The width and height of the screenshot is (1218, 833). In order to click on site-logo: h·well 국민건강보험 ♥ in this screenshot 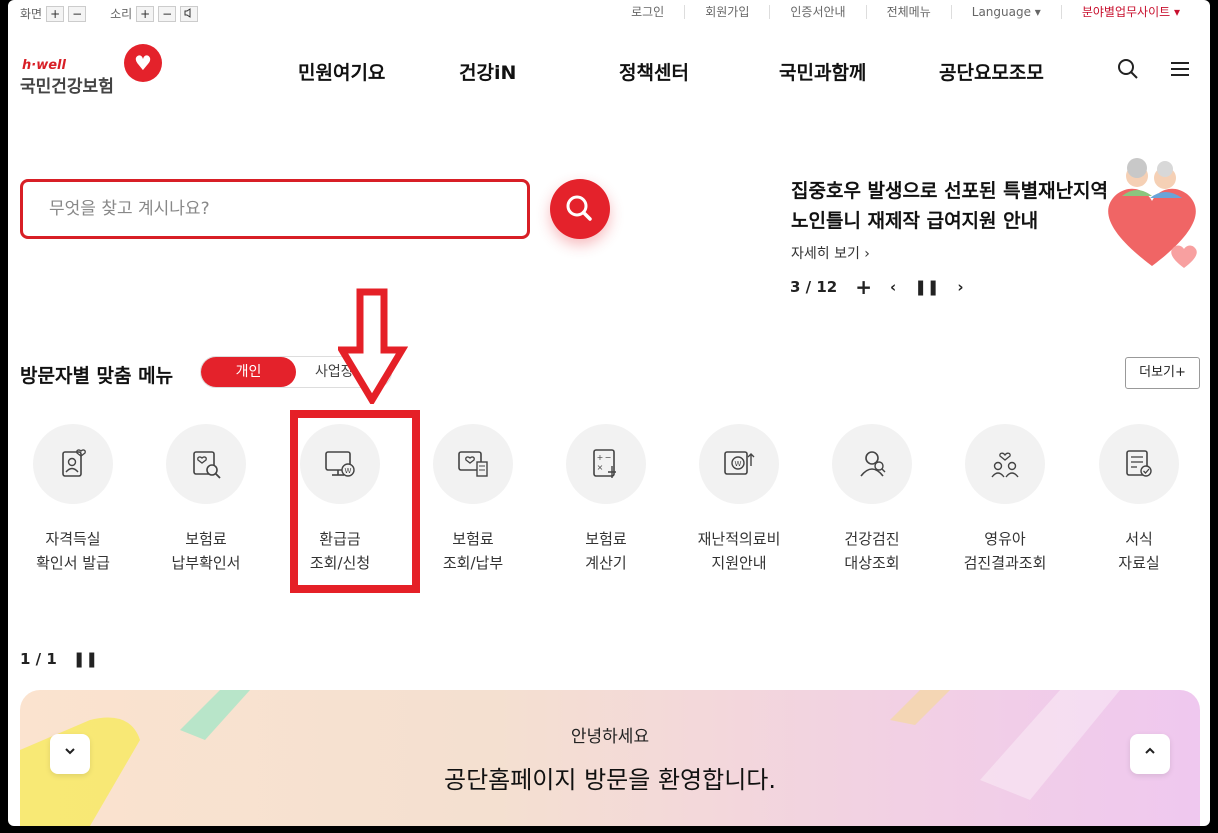, I will do `click(95, 70)`.